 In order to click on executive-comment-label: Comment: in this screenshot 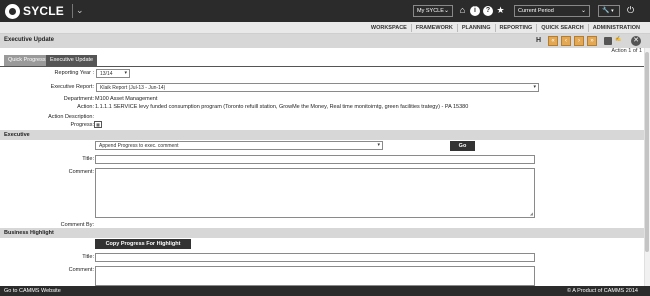, I will do `click(81, 172)`.